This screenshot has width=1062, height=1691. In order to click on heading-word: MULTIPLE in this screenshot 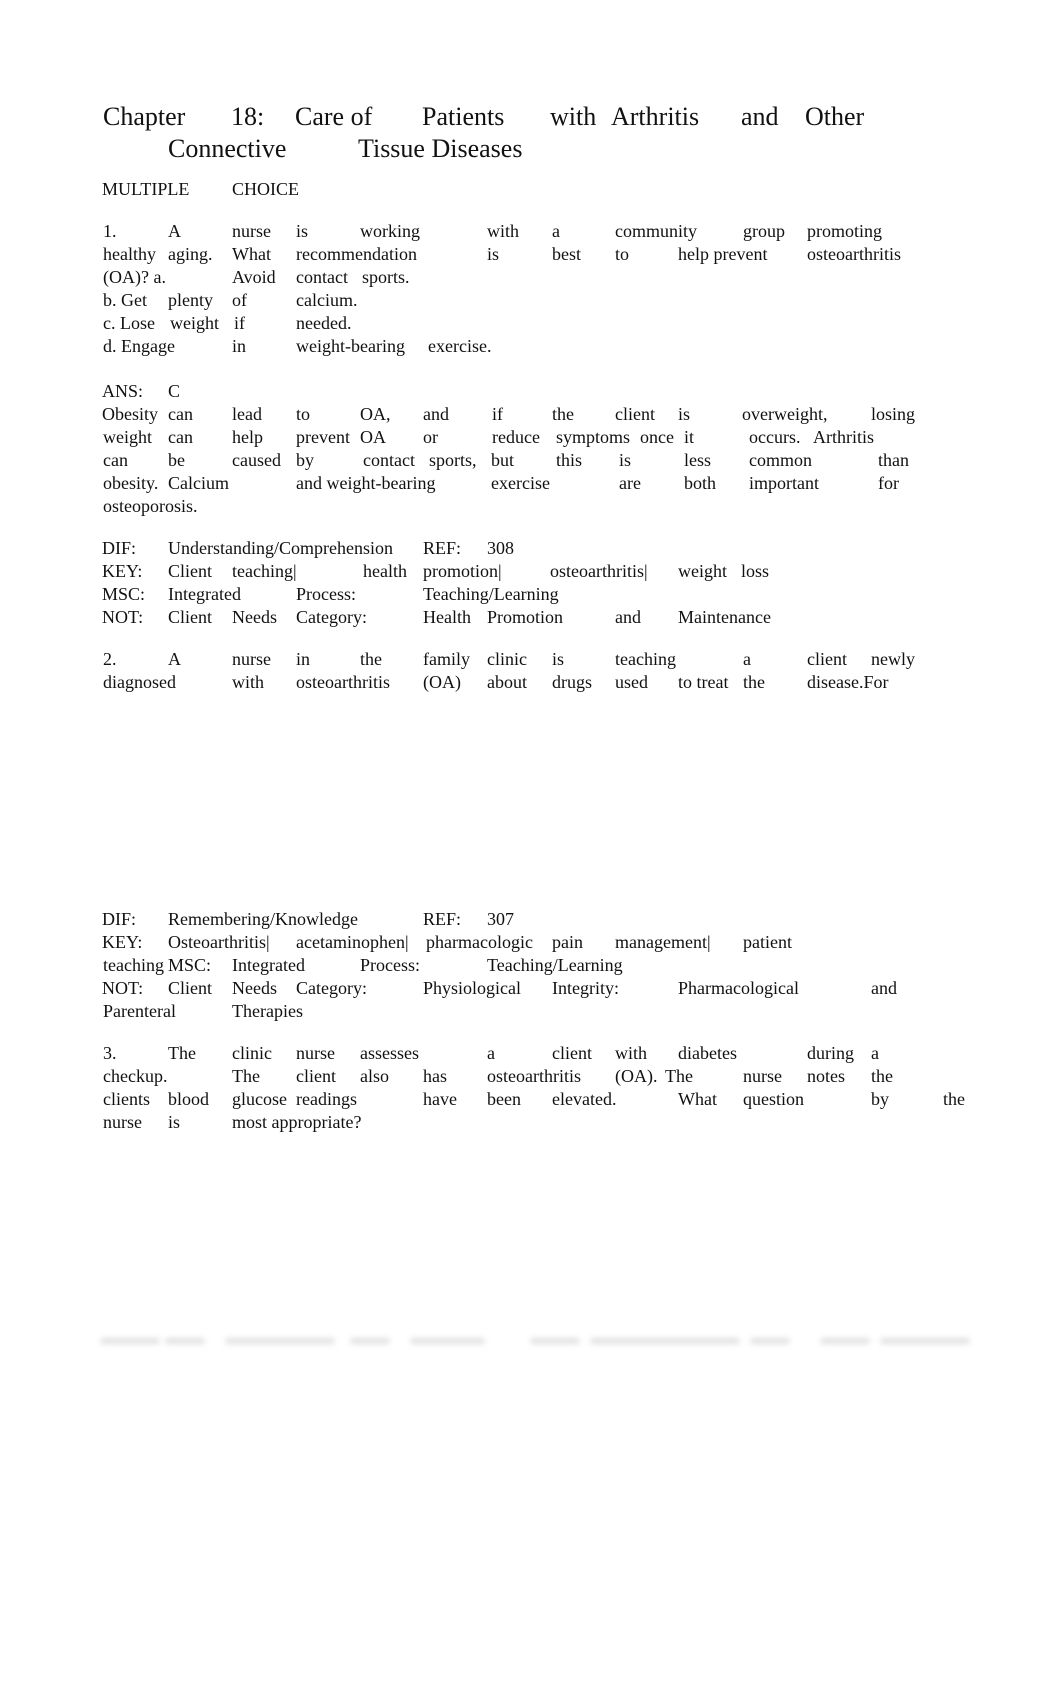, I will do `click(146, 189)`.